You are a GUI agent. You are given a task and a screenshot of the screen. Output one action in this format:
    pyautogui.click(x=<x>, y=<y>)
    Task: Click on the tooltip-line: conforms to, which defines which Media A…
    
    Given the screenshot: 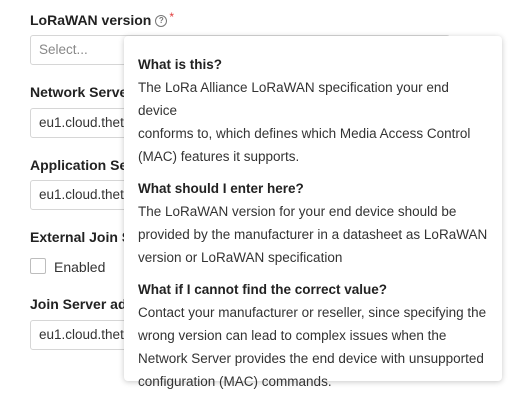 What is the action you would take?
    pyautogui.click(x=304, y=133)
    